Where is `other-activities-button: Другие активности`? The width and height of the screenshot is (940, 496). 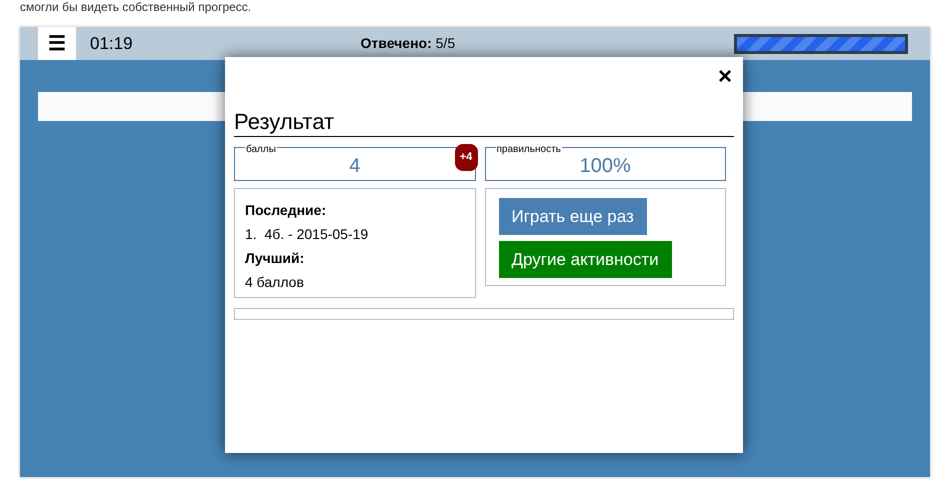
other-activities-button: Другие активности is located at coordinates (585, 259).